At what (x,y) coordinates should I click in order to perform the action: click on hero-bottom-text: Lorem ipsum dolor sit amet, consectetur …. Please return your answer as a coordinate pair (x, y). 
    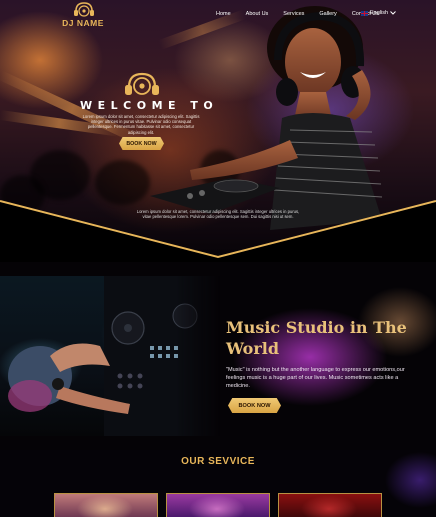
    Looking at the image, I should click on (218, 214).